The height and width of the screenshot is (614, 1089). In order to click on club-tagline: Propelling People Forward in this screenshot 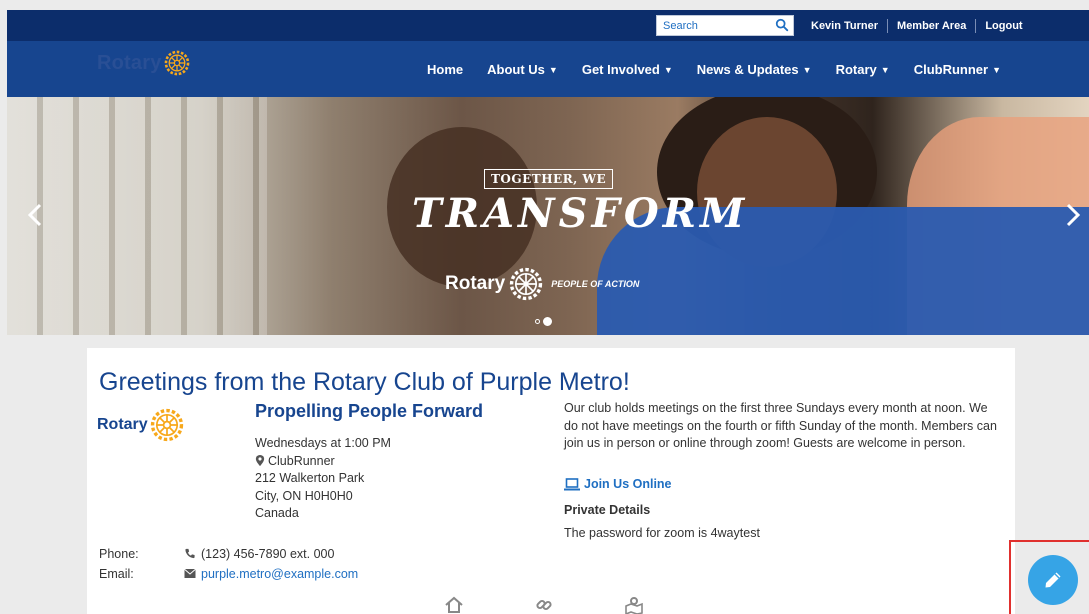, I will do `click(369, 411)`.